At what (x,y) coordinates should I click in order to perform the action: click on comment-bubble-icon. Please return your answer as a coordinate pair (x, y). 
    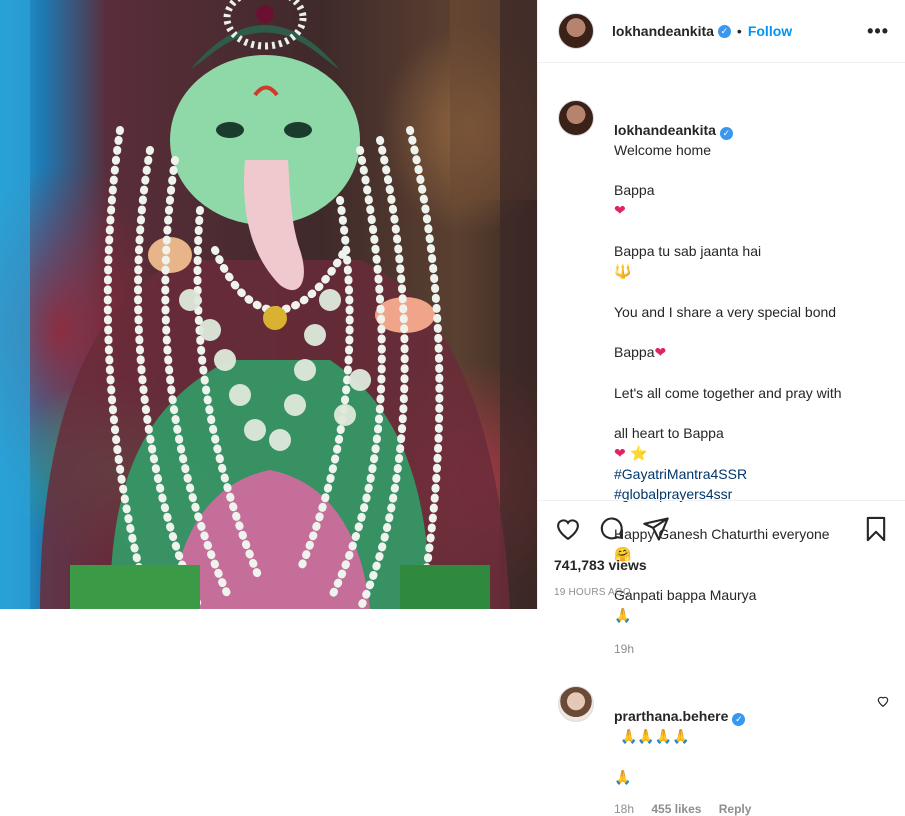
    Looking at the image, I should click on (612, 529).